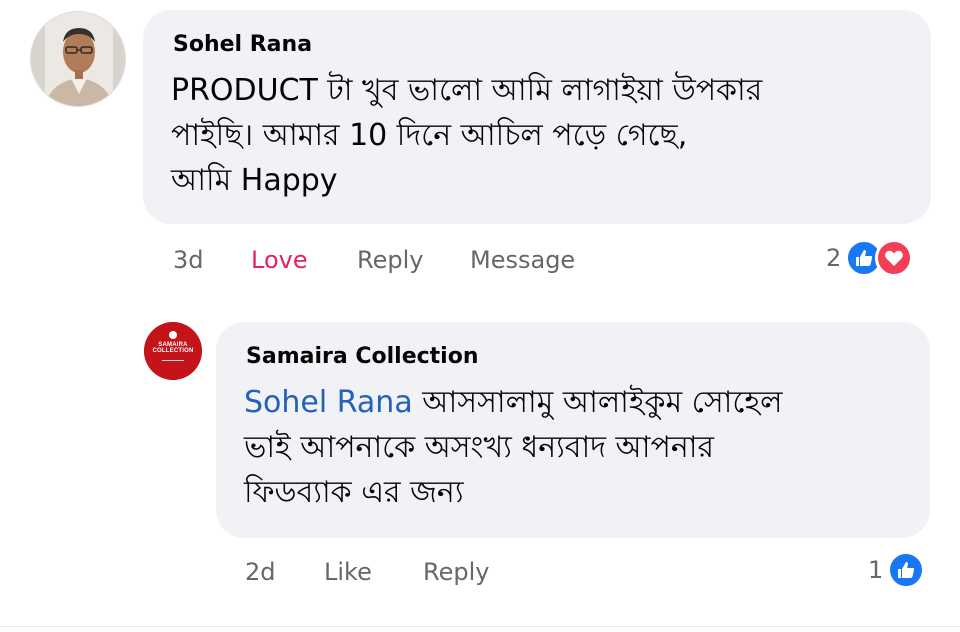  I want to click on avatar-samaira-collection: SAMAIRA COLLECTION, so click(173, 351).